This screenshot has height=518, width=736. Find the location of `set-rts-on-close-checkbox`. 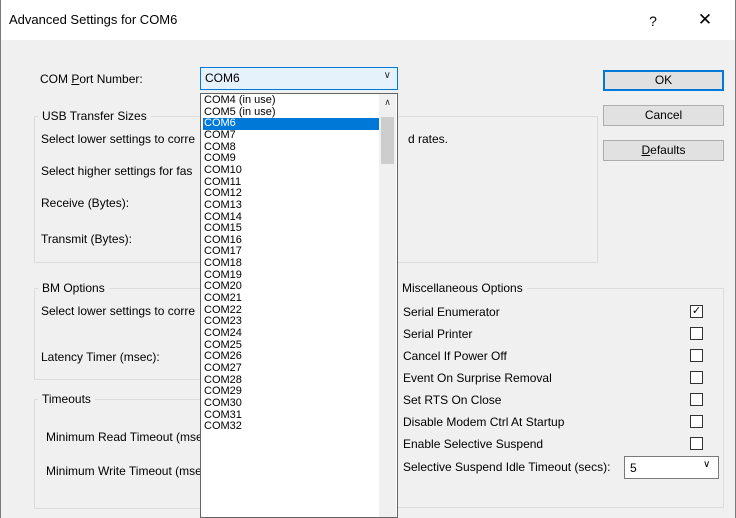

set-rts-on-close-checkbox is located at coordinates (696, 399).